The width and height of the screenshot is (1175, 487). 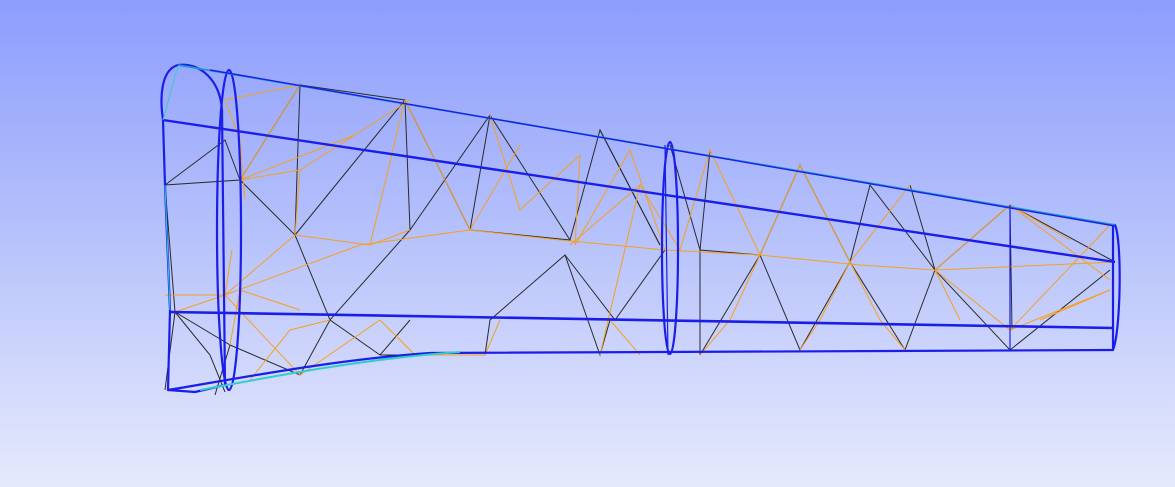 I want to click on lower-spar, so click(x=641, y=320).